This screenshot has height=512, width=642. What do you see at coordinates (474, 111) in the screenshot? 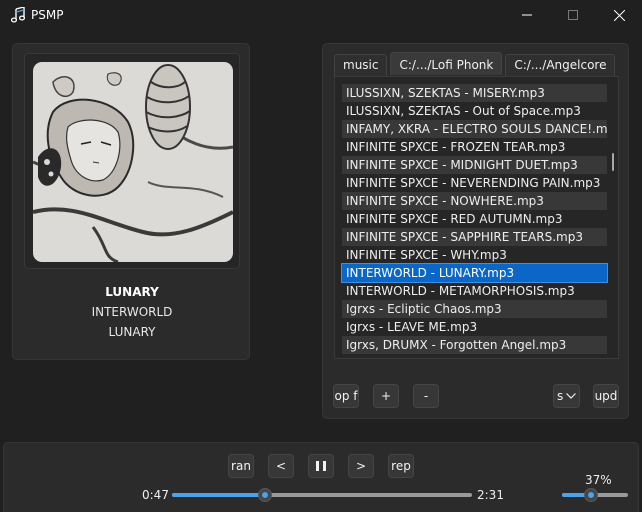
I see `list-item: ILUSSIXN, SZEKTAS - Out of Space.mp3` at bounding box center [474, 111].